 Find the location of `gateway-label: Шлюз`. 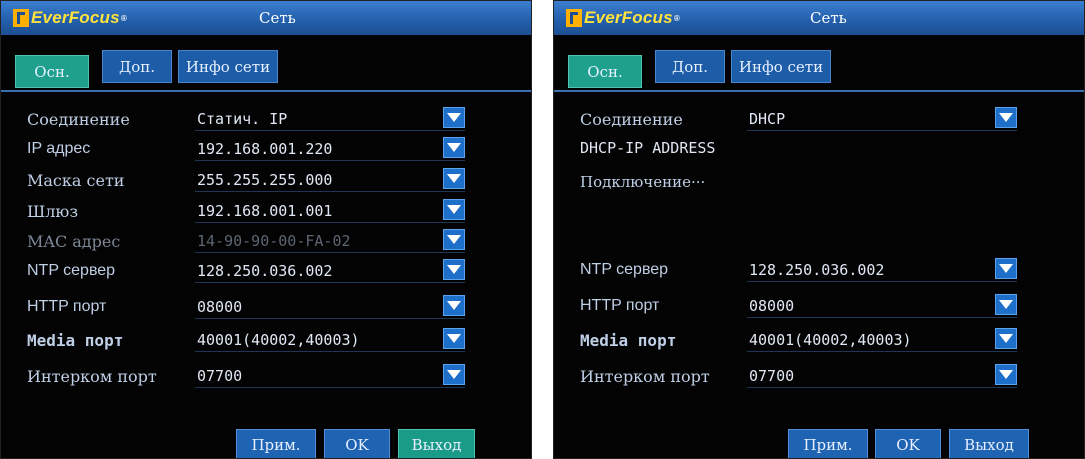

gateway-label: Шлюз is located at coordinates (53, 211).